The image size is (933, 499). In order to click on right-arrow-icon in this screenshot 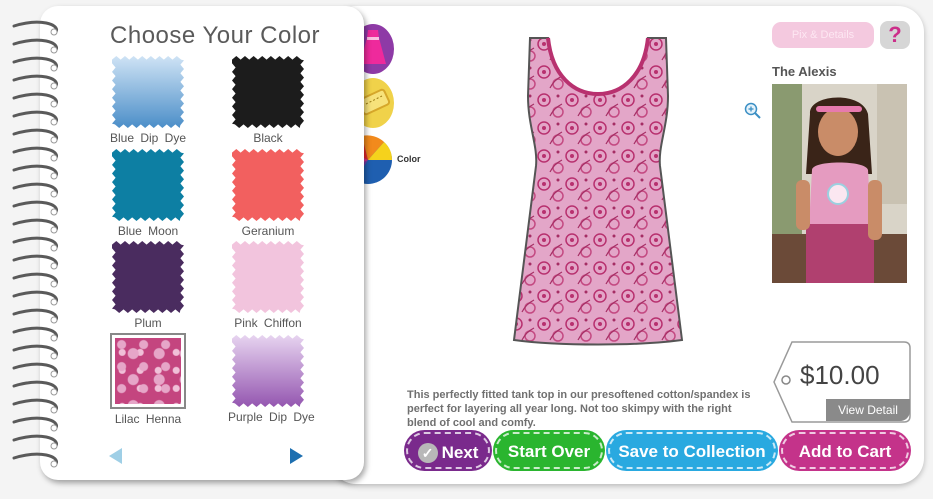, I will do `click(296, 456)`.